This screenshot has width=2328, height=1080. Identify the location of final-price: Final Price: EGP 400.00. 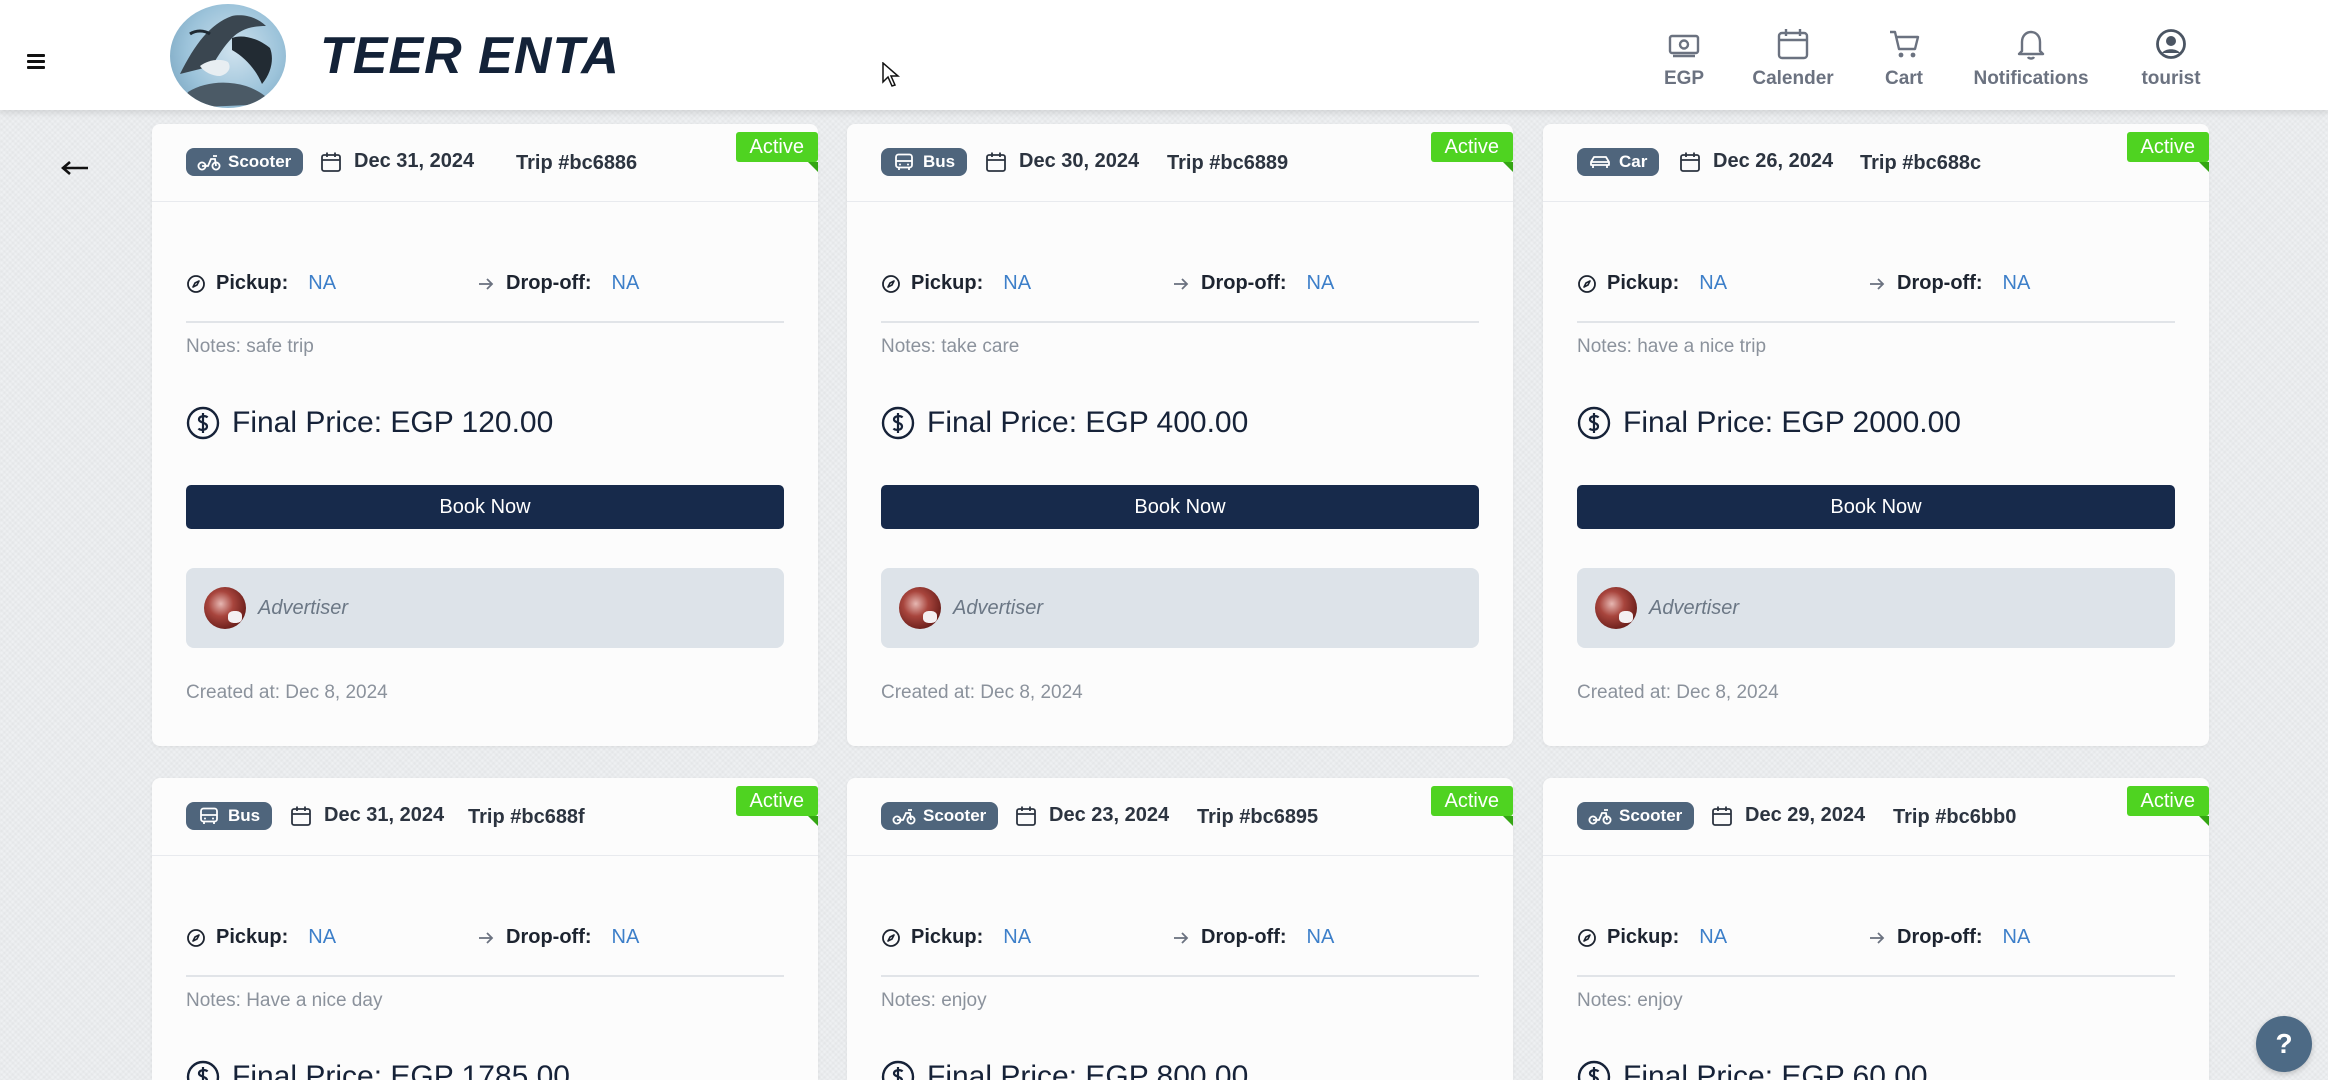
(1064, 423).